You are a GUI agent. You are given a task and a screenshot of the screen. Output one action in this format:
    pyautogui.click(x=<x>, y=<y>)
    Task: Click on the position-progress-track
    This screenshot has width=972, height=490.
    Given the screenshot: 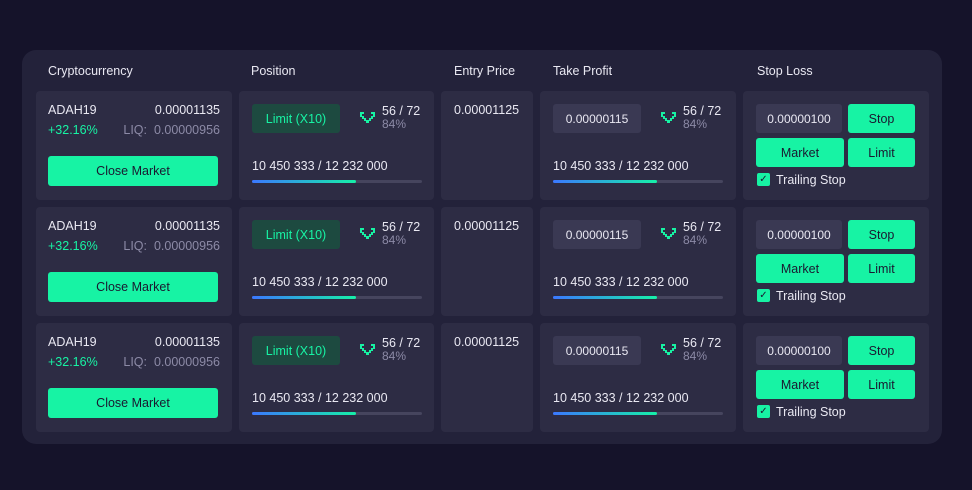 What is the action you would take?
    pyautogui.click(x=337, y=413)
    